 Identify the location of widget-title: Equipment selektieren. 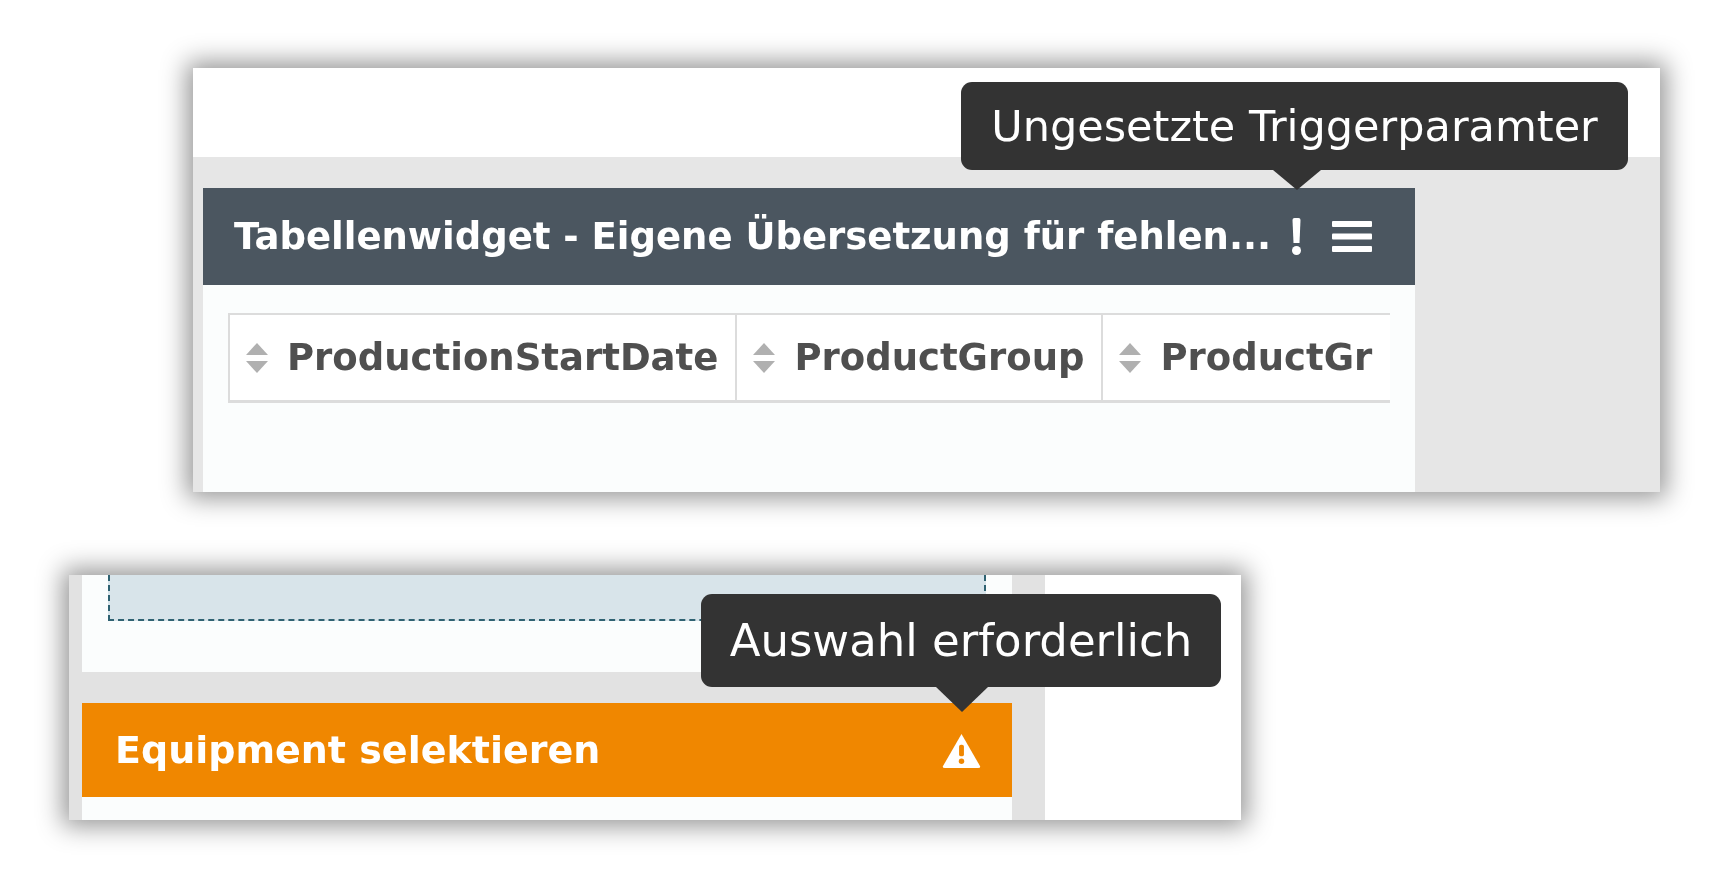
(358, 750).